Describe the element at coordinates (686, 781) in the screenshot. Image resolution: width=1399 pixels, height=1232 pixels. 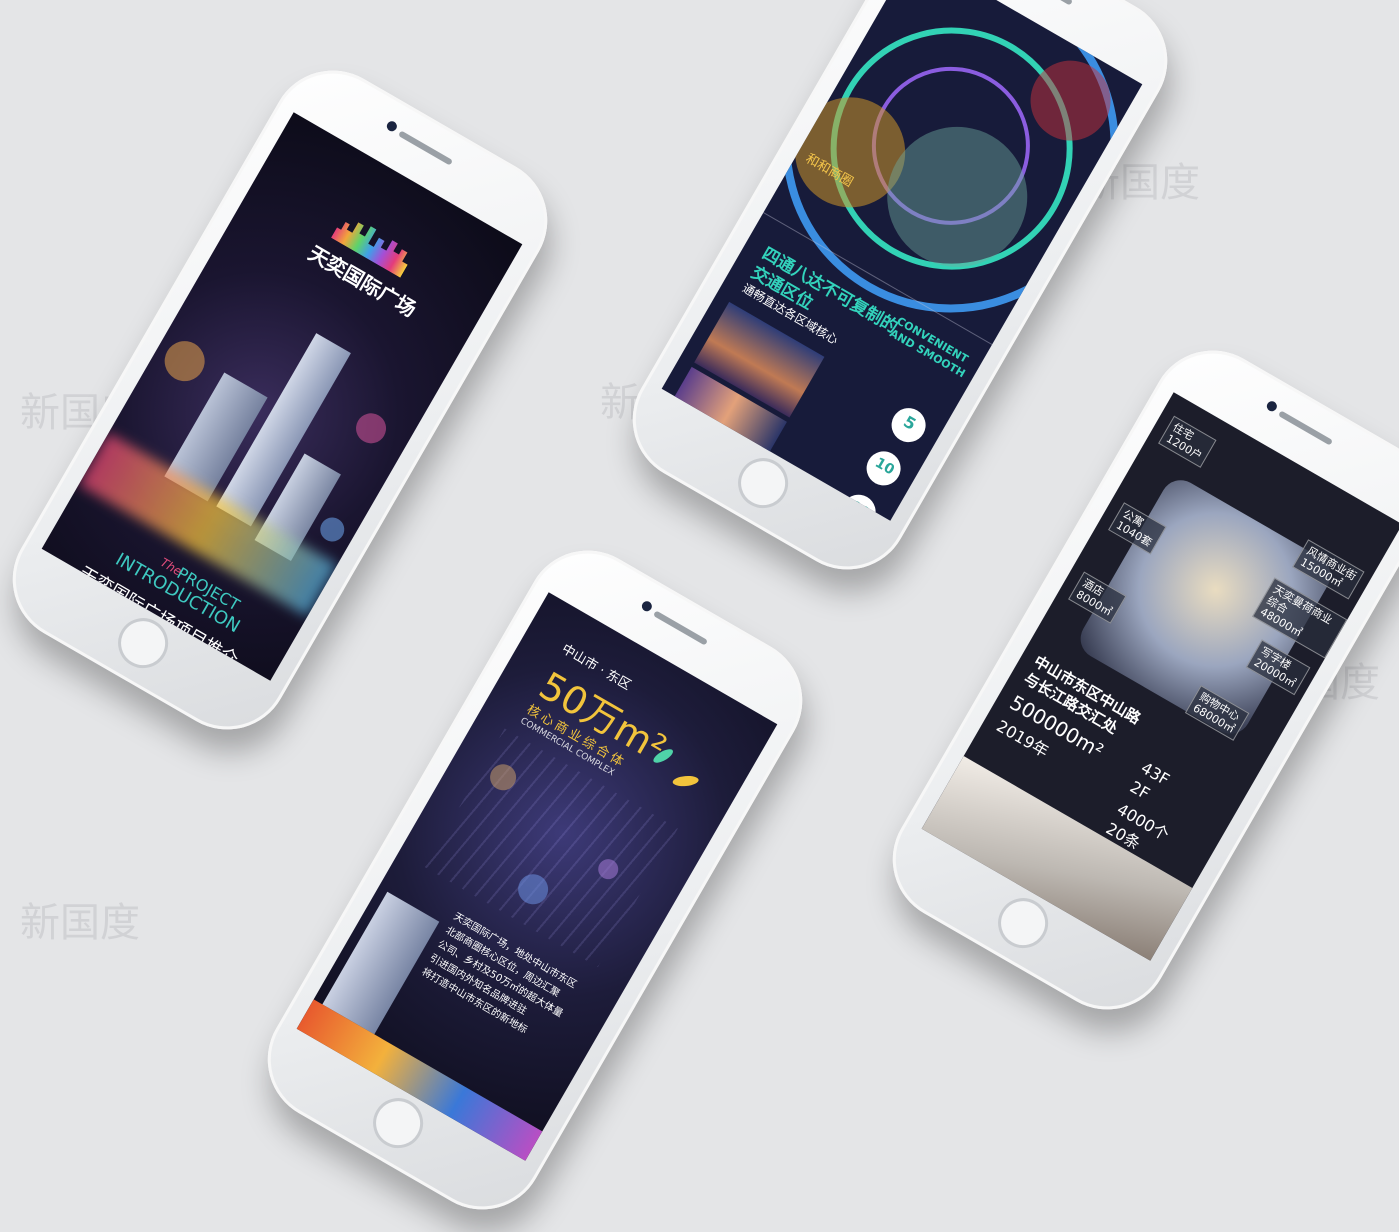
I see `feather-icon` at that location.